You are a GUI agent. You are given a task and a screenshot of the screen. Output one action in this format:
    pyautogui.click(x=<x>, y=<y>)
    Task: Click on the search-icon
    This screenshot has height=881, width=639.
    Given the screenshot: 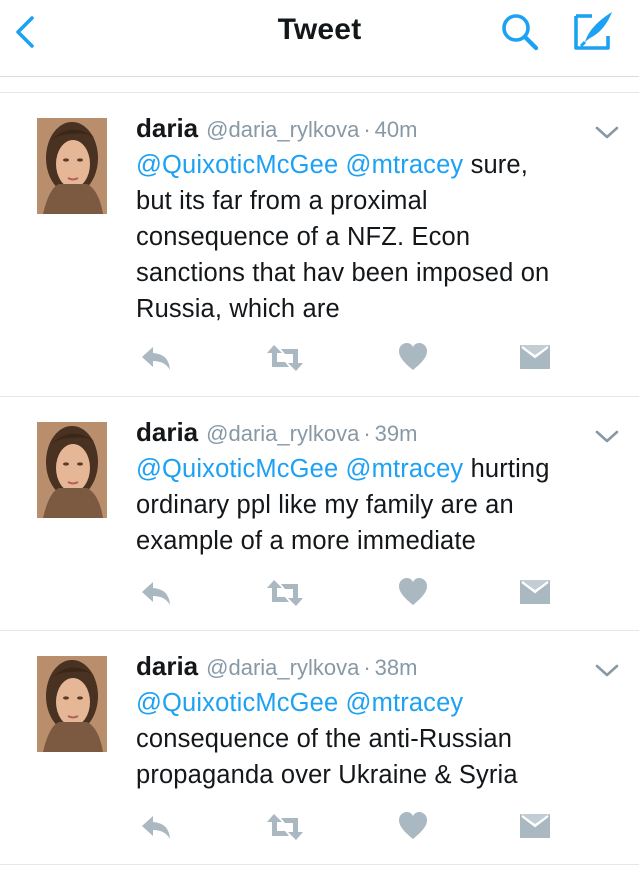 What is the action you would take?
    pyautogui.click(x=520, y=32)
    